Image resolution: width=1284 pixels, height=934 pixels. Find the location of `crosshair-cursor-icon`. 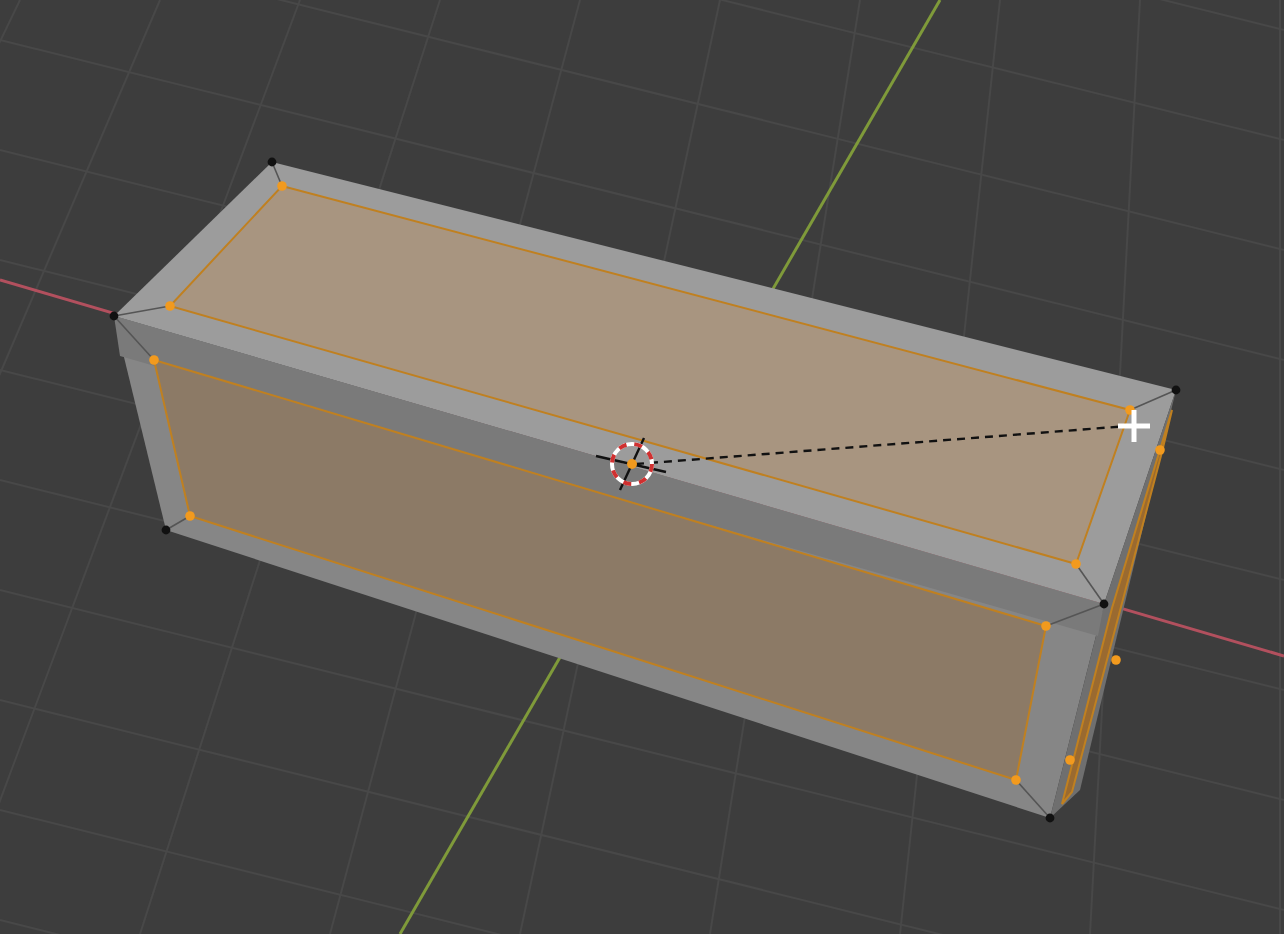

crosshair-cursor-icon is located at coordinates (1134, 426).